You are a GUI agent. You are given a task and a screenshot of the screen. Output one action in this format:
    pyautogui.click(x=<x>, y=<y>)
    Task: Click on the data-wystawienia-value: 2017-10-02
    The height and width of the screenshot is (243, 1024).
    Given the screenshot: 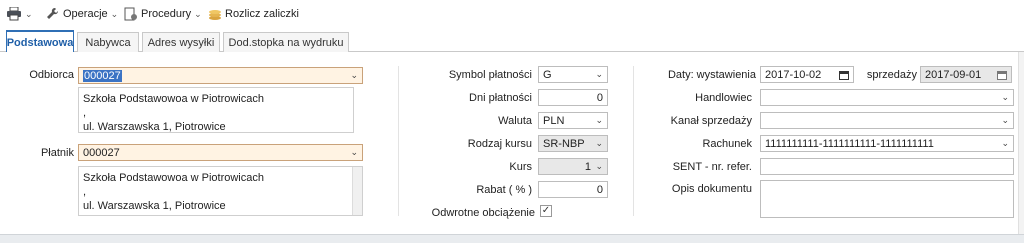 What is the action you would take?
    pyautogui.click(x=793, y=74)
    